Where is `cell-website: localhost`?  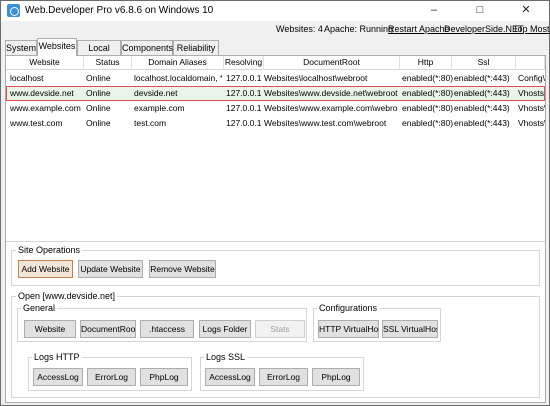 cell-website: localhost is located at coordinates (27, 78).